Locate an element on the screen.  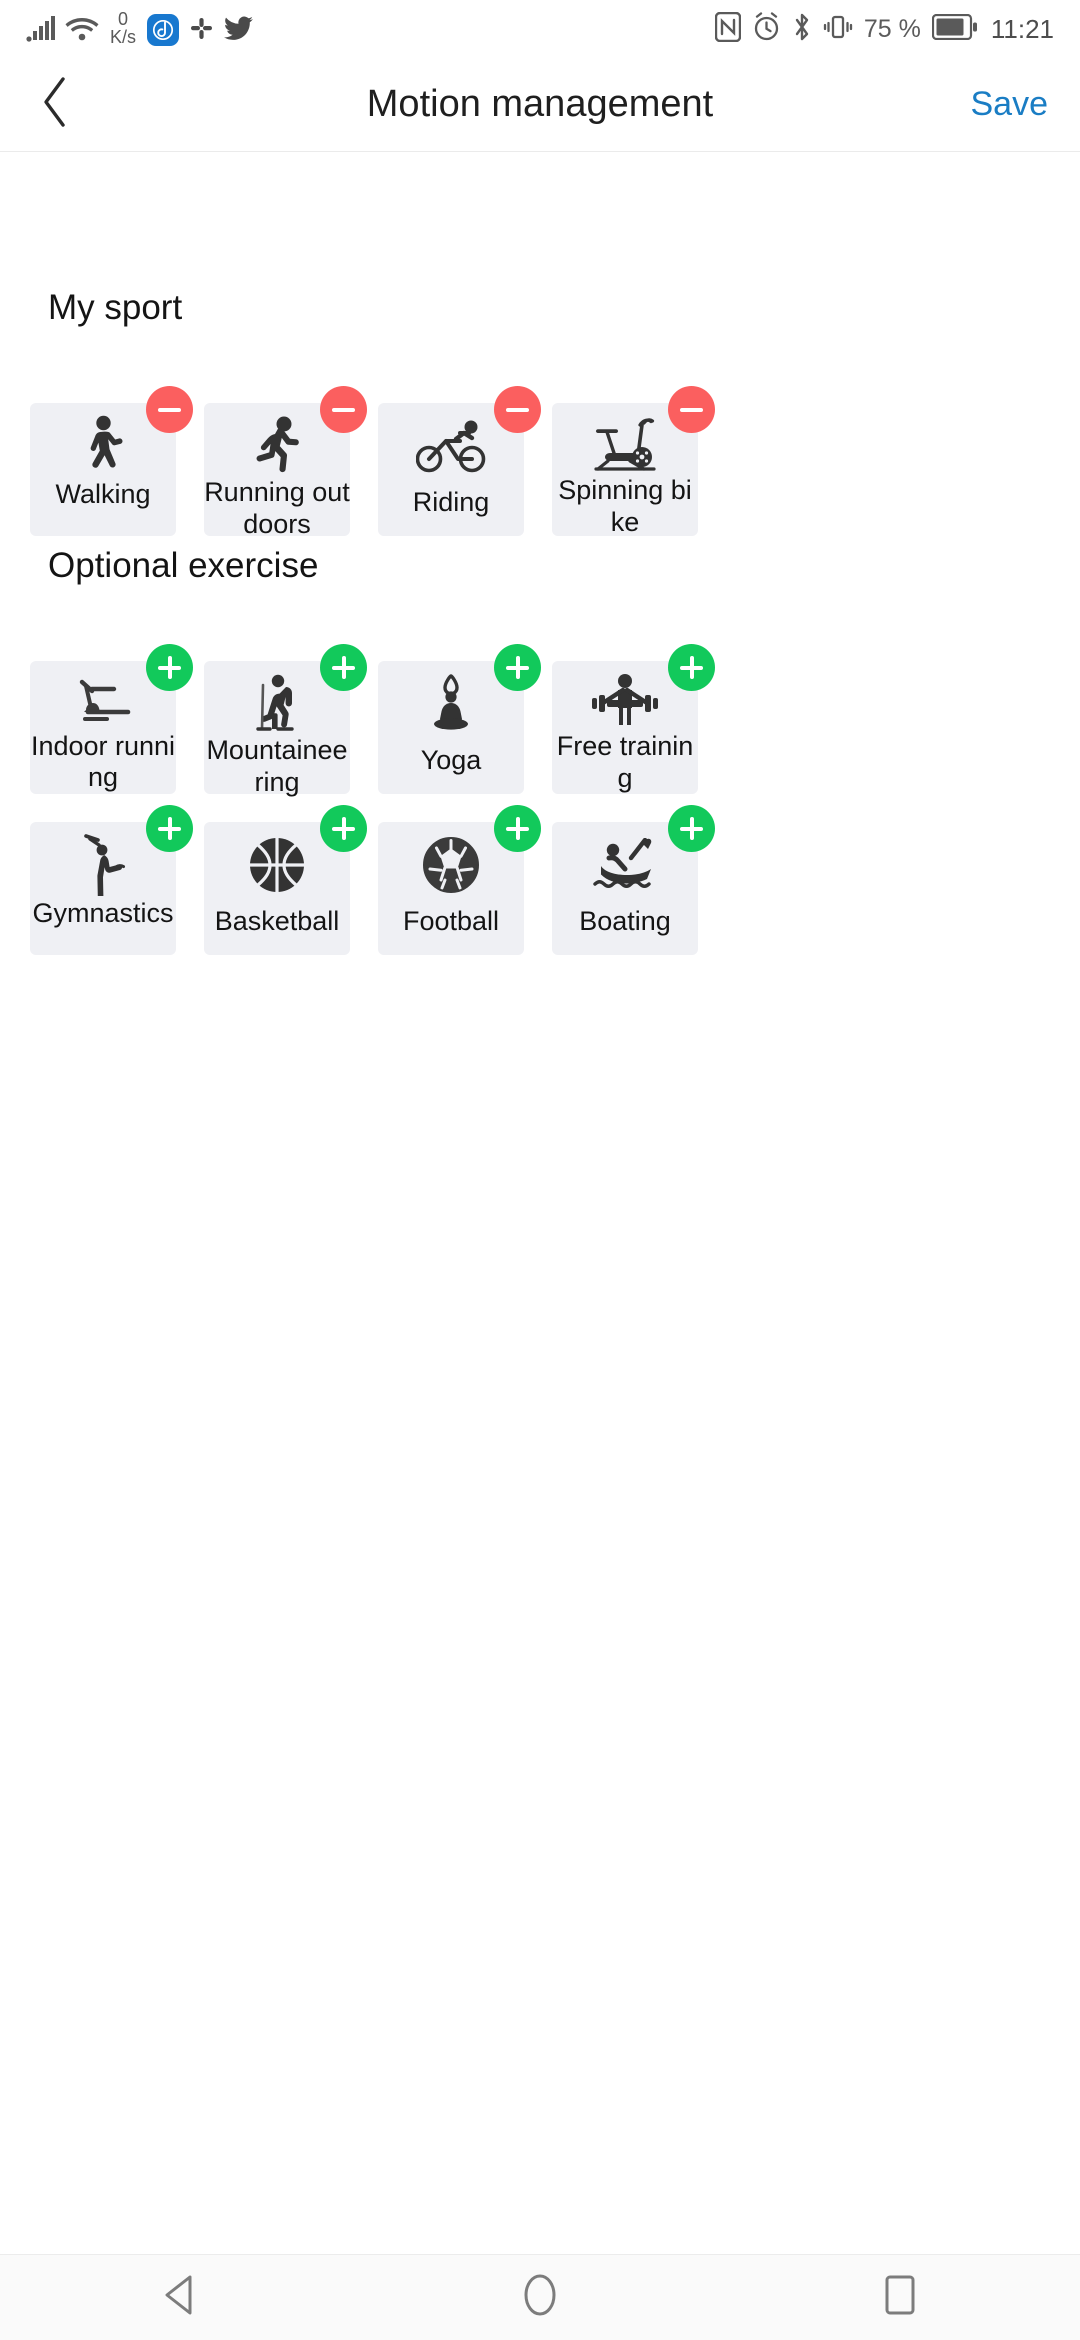
page-title: Motion management is located at coordinates (540, 104).